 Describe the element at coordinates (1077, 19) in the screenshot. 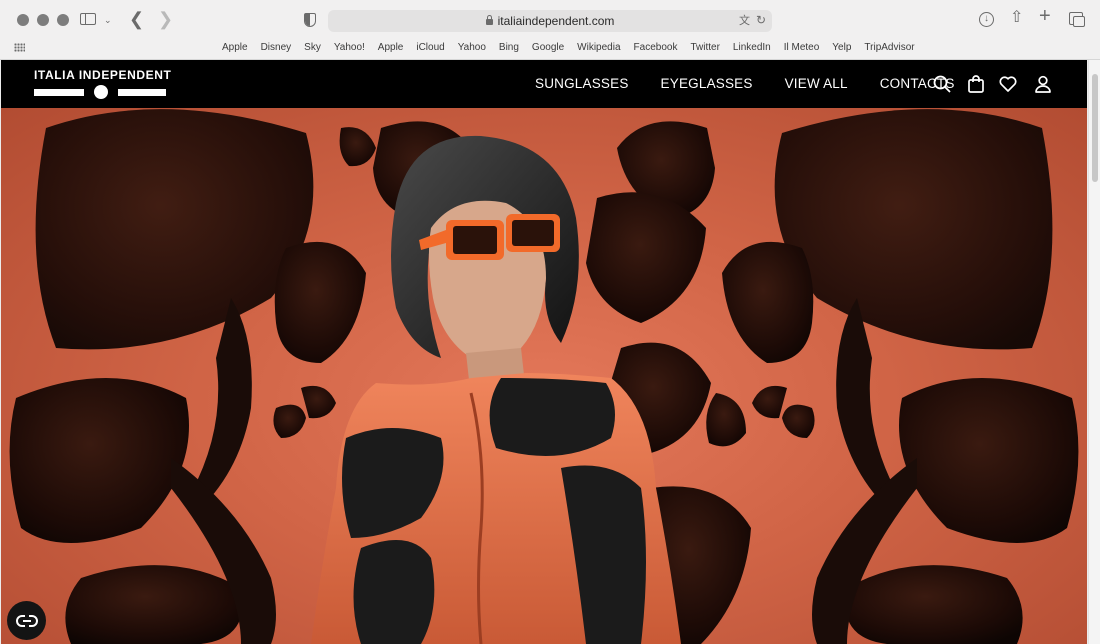

I see `tab-overview-icon` at that location.